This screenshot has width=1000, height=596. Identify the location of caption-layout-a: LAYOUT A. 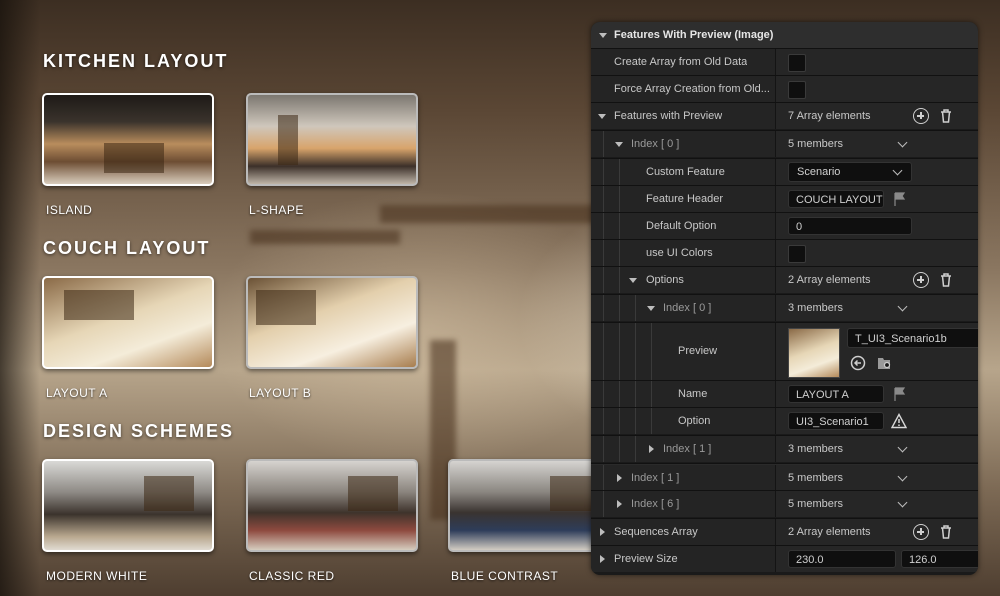
(77, 393).